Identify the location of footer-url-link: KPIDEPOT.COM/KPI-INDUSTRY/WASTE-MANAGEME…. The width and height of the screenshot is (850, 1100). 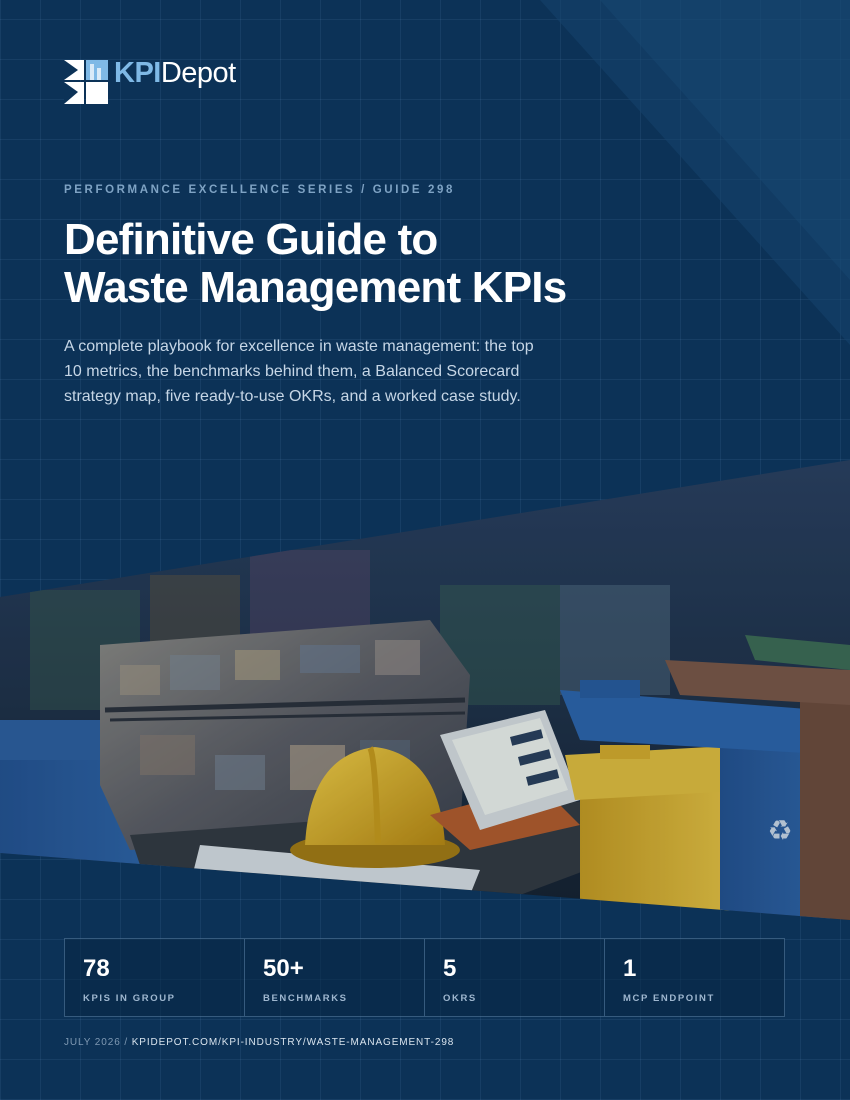
(293, 1042).